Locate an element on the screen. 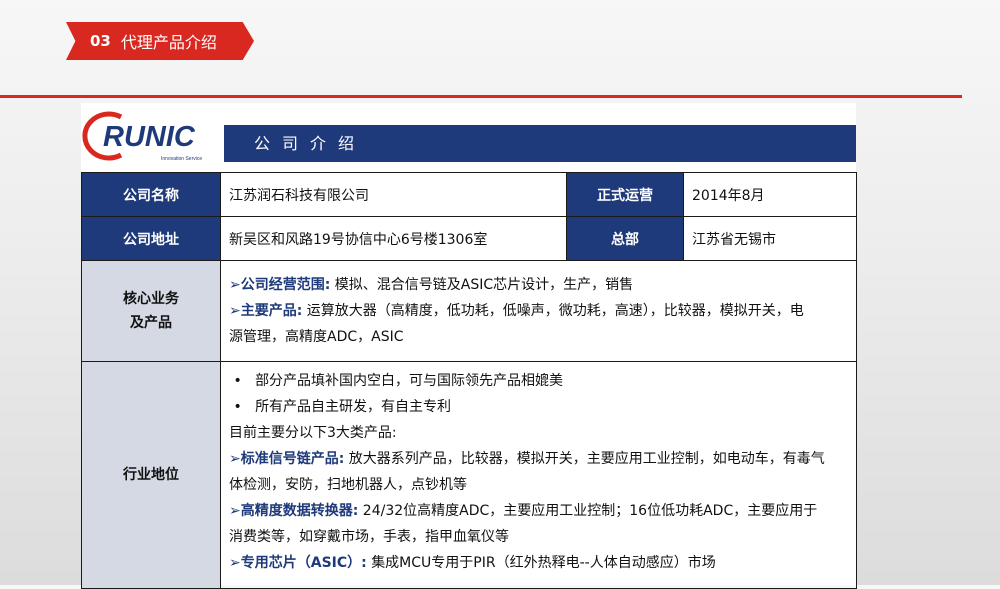 The image size is (1000, 589). bullet-2: 所有产品自主研发，有自主专利 is located at coordinates (353, 407).